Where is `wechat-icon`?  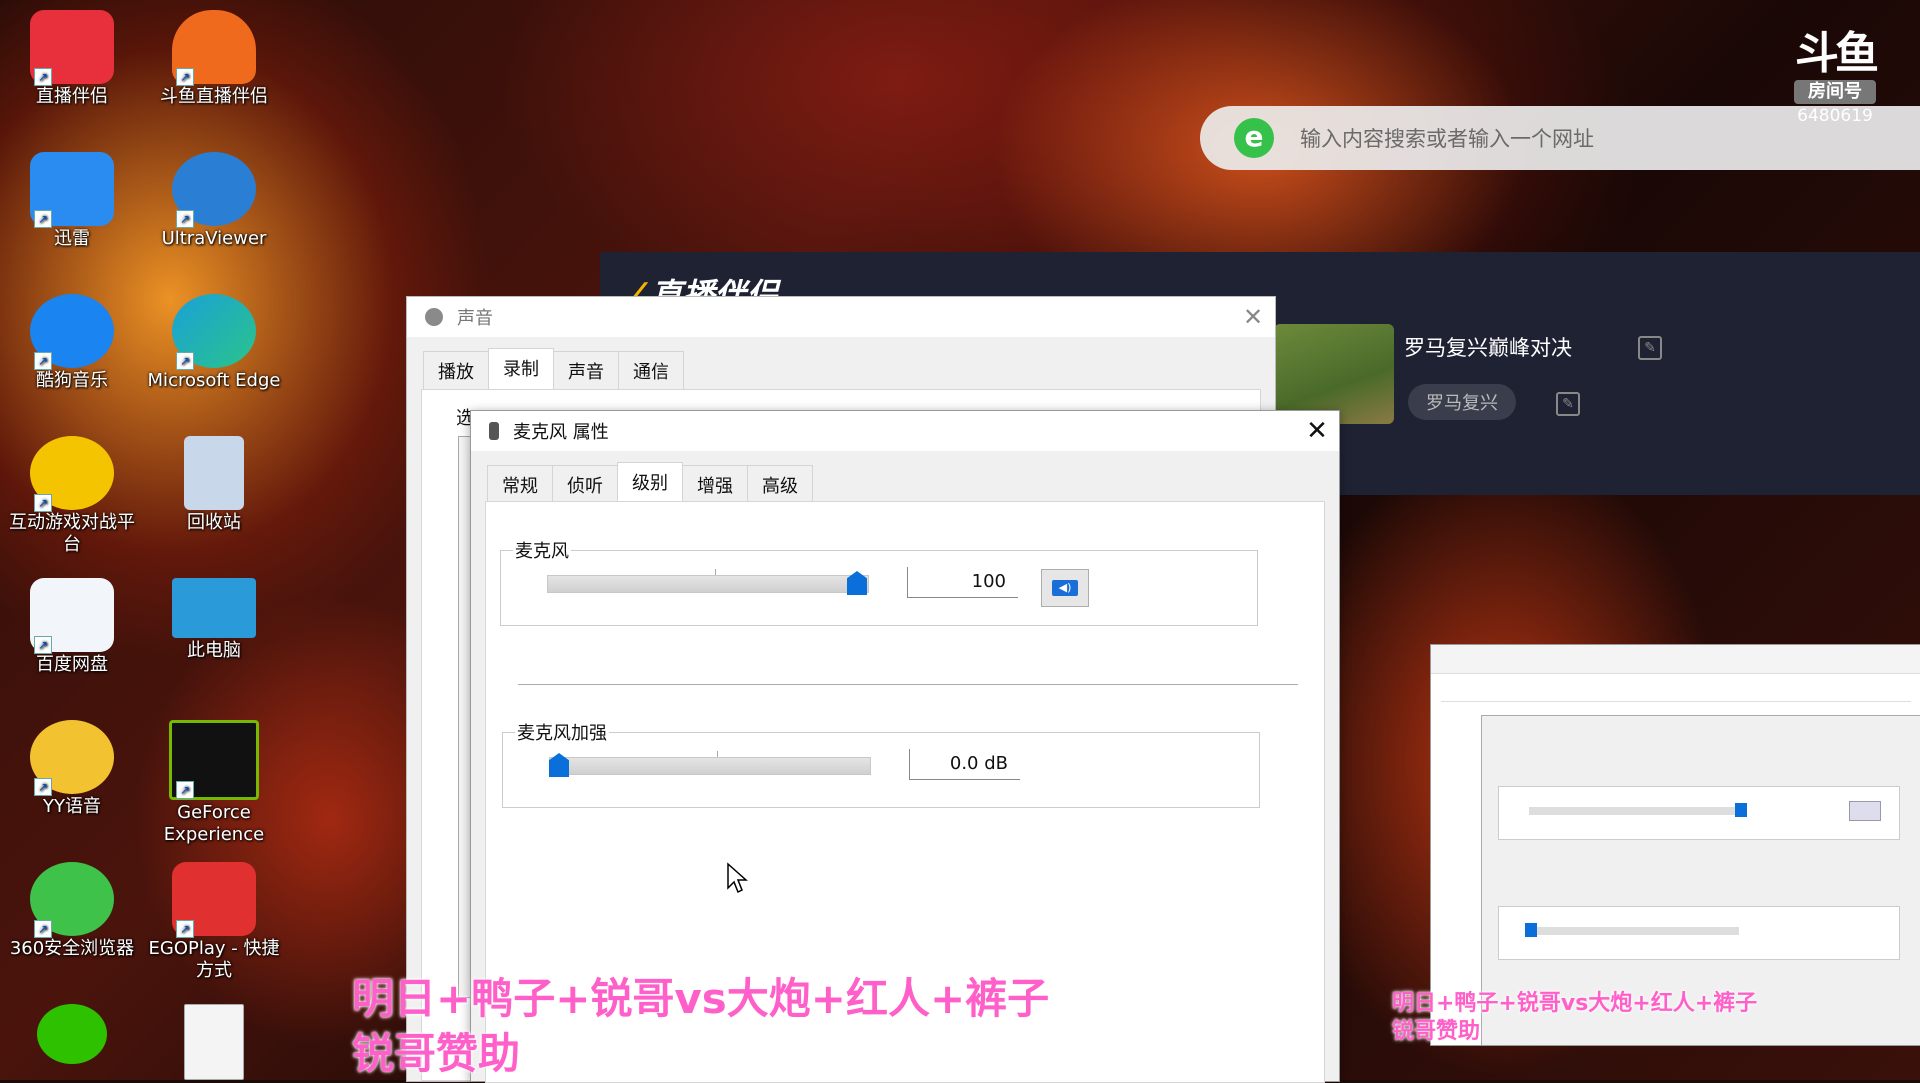
wechat-icon is located at coordinates (72, 1034).